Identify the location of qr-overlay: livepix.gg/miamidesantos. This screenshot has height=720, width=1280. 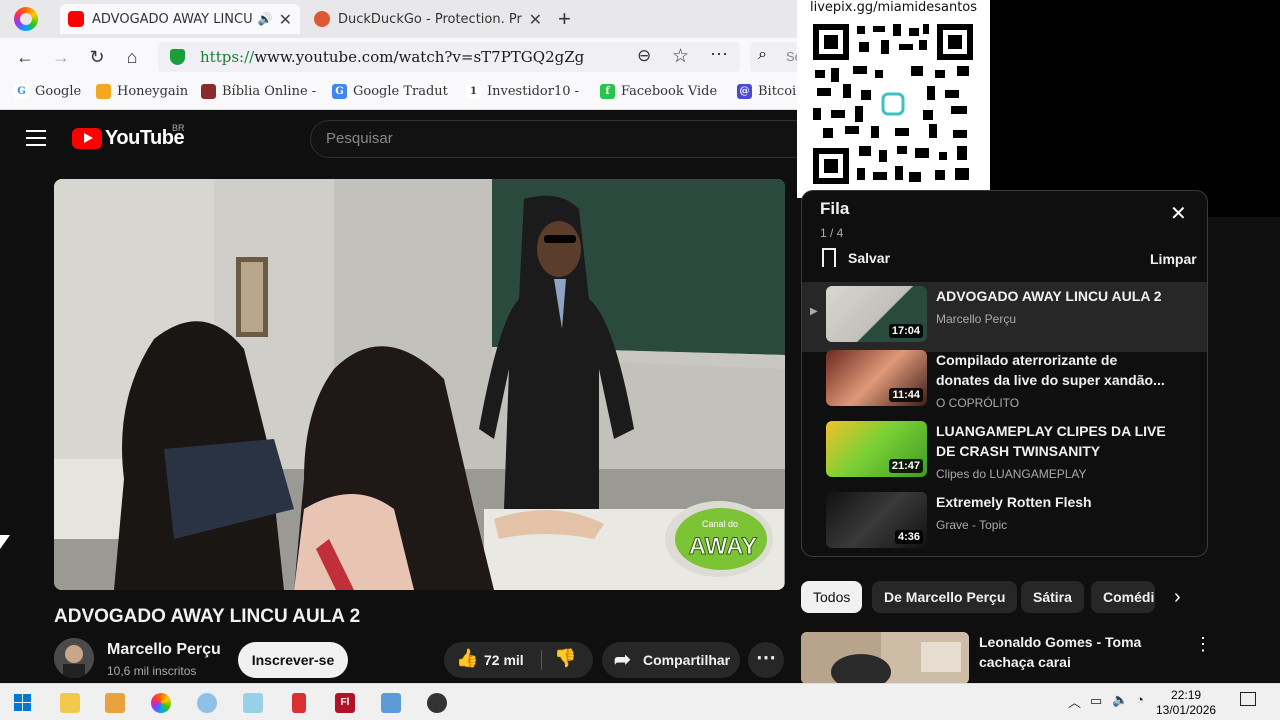
(893, 99).